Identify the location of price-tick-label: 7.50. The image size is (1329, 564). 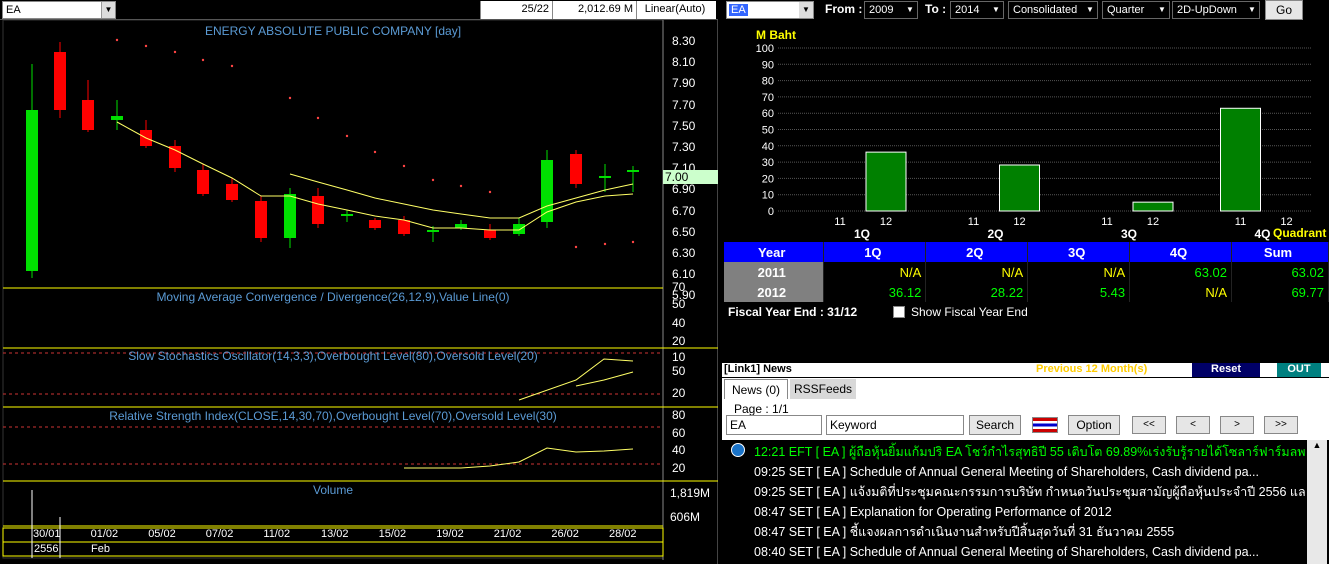
(684, 125).